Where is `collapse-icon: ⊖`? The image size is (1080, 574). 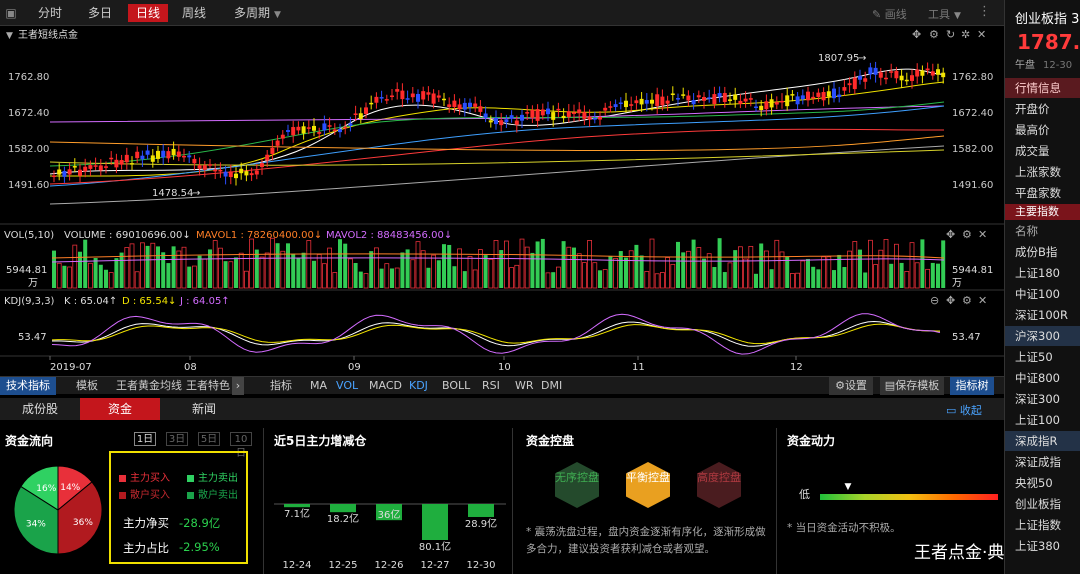 collapse-icon: ⊖ is located at coordinates (934, 300).